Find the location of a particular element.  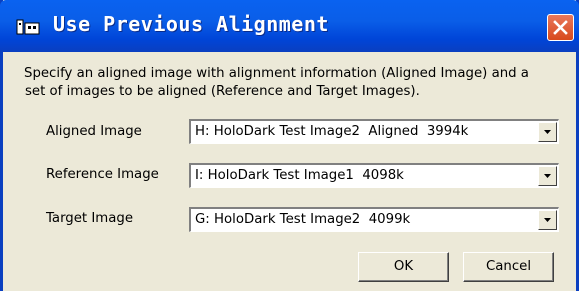

target-image-label: Target Image is located at coordinates (90, 218).